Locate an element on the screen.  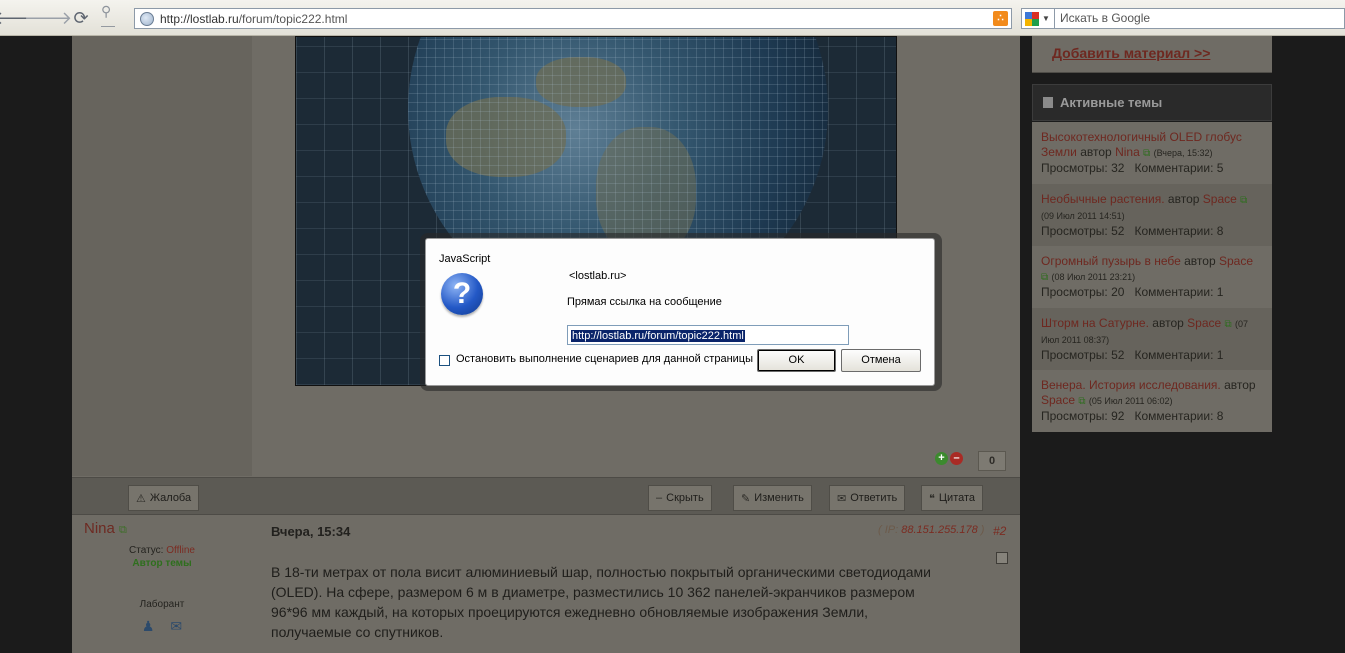
hide-label: Скрыть is located at coordinates (685, 498).